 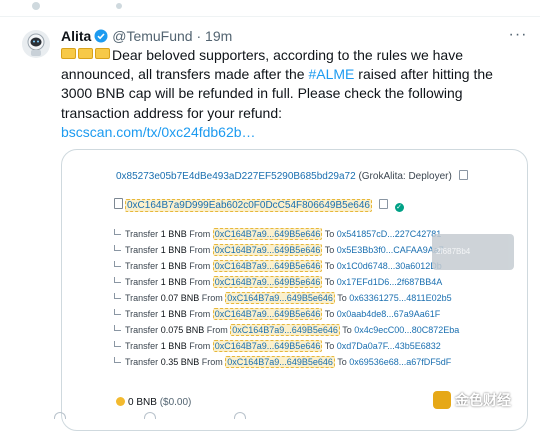 What do you see at coordinates (76, 36) in the screenshot?
I see `author-name: Alita` at bounding box center [76, 36].